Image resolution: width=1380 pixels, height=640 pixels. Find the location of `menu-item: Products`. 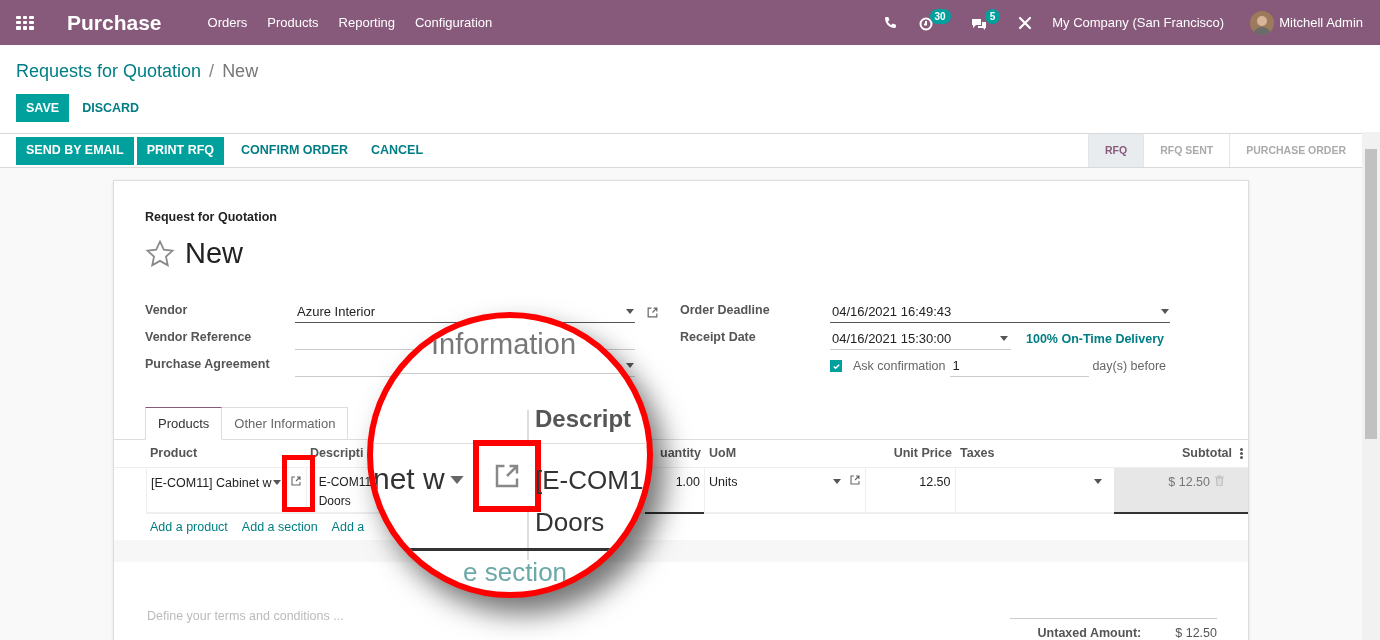

menu-item: Products is located at coordinates (293, 22).